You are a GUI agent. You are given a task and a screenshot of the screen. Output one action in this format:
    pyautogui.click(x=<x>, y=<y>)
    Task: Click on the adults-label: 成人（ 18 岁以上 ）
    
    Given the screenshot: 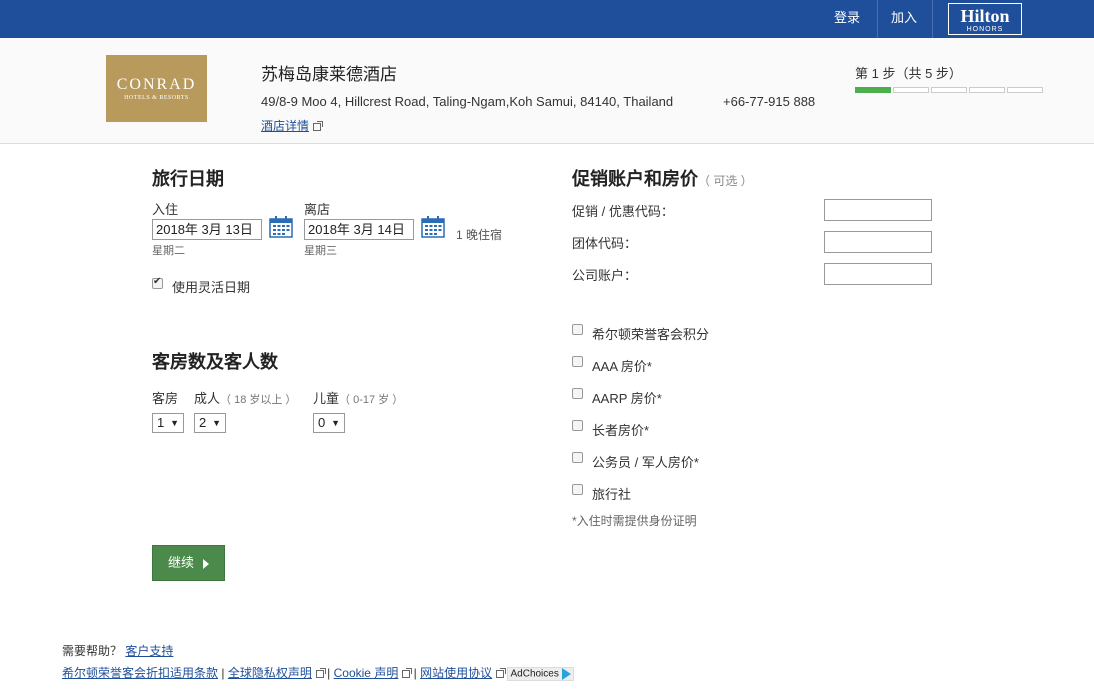 What is the action you would take?
    pyautogui.click(x=245, y=397)
    